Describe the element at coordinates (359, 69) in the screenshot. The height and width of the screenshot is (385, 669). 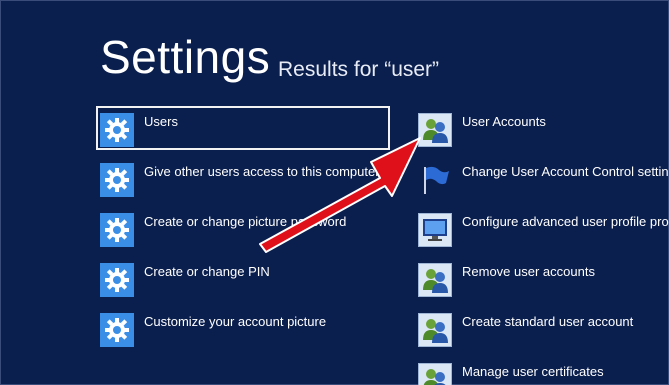
I see `search-results-subtitle: Results for “user”` at that location.